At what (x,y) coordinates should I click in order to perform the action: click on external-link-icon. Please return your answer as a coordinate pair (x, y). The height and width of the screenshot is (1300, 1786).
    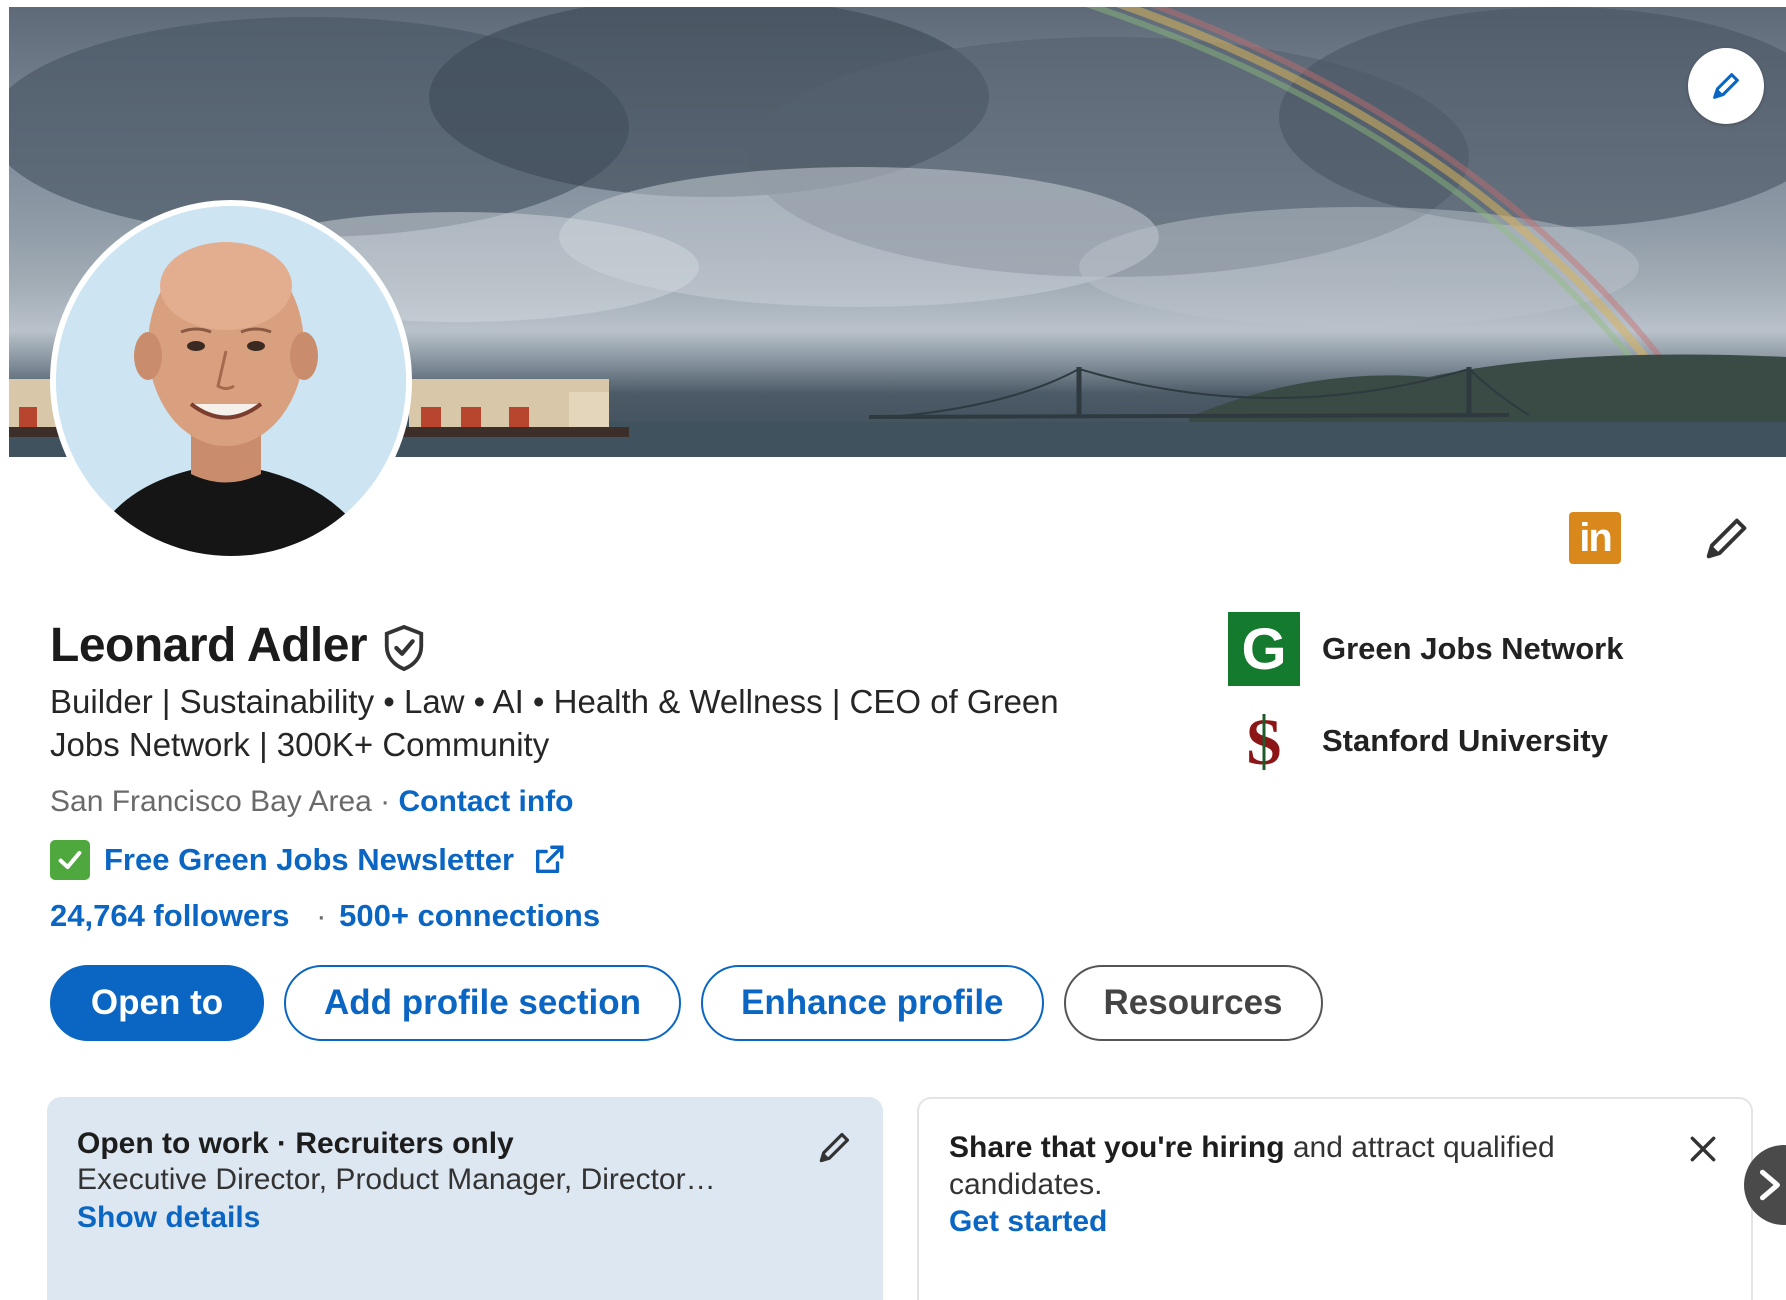
    Looking at the image, I should click on (550, 859).